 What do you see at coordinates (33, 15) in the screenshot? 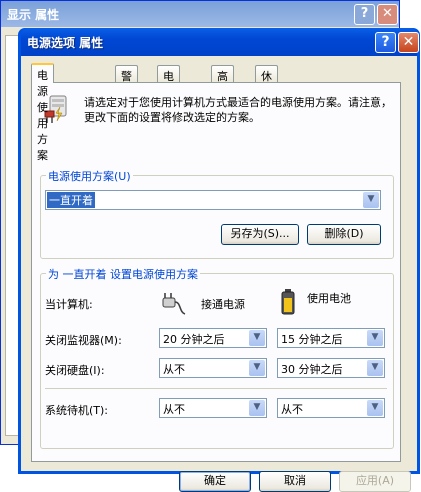
I see `back-window-title: 显示 属性` at bounding box center [33, 15].